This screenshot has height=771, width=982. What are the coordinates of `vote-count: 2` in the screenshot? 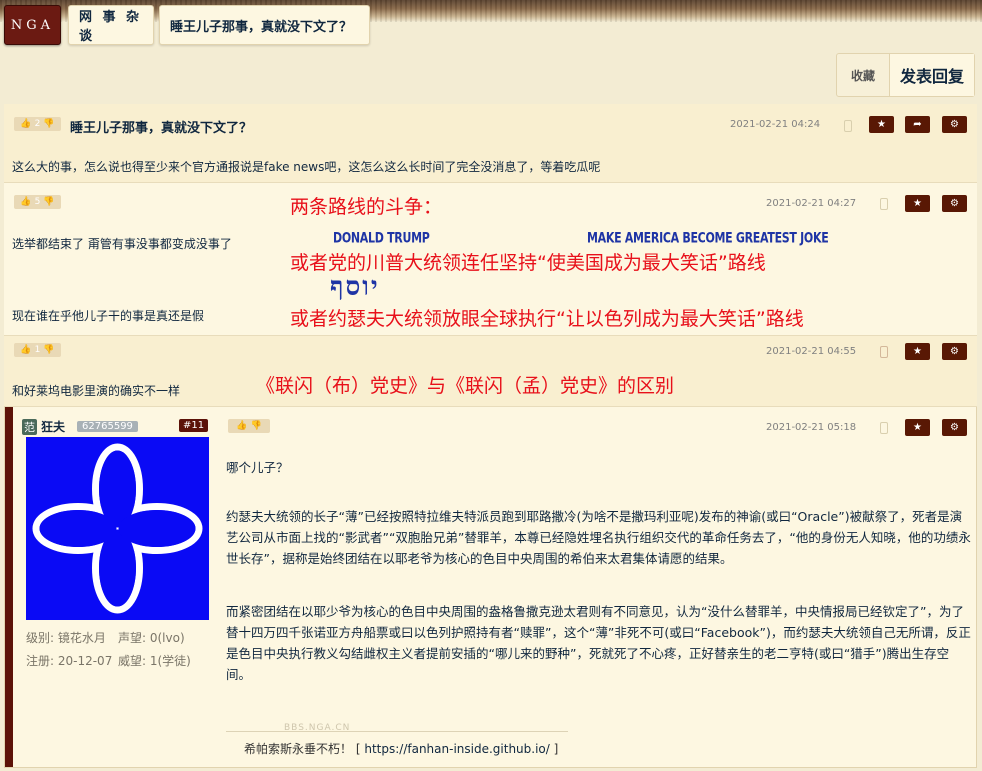 It's located at (37, 124).